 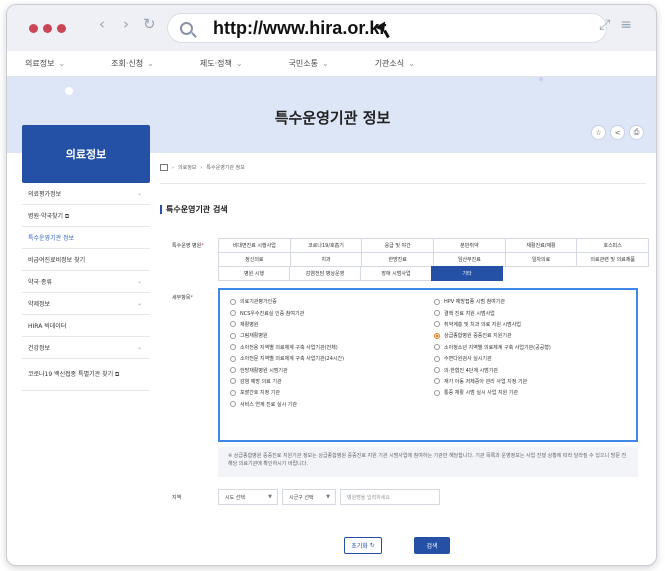 I want to click on detail-option-label: 의료기관평가인증, so click(x=258, y=302).